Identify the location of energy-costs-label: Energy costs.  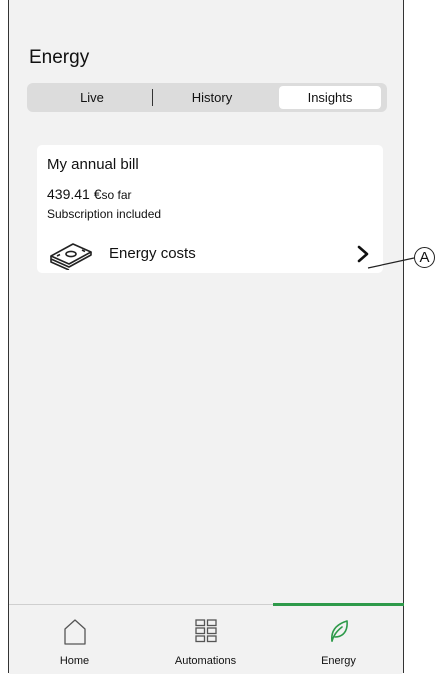
(152, 253).